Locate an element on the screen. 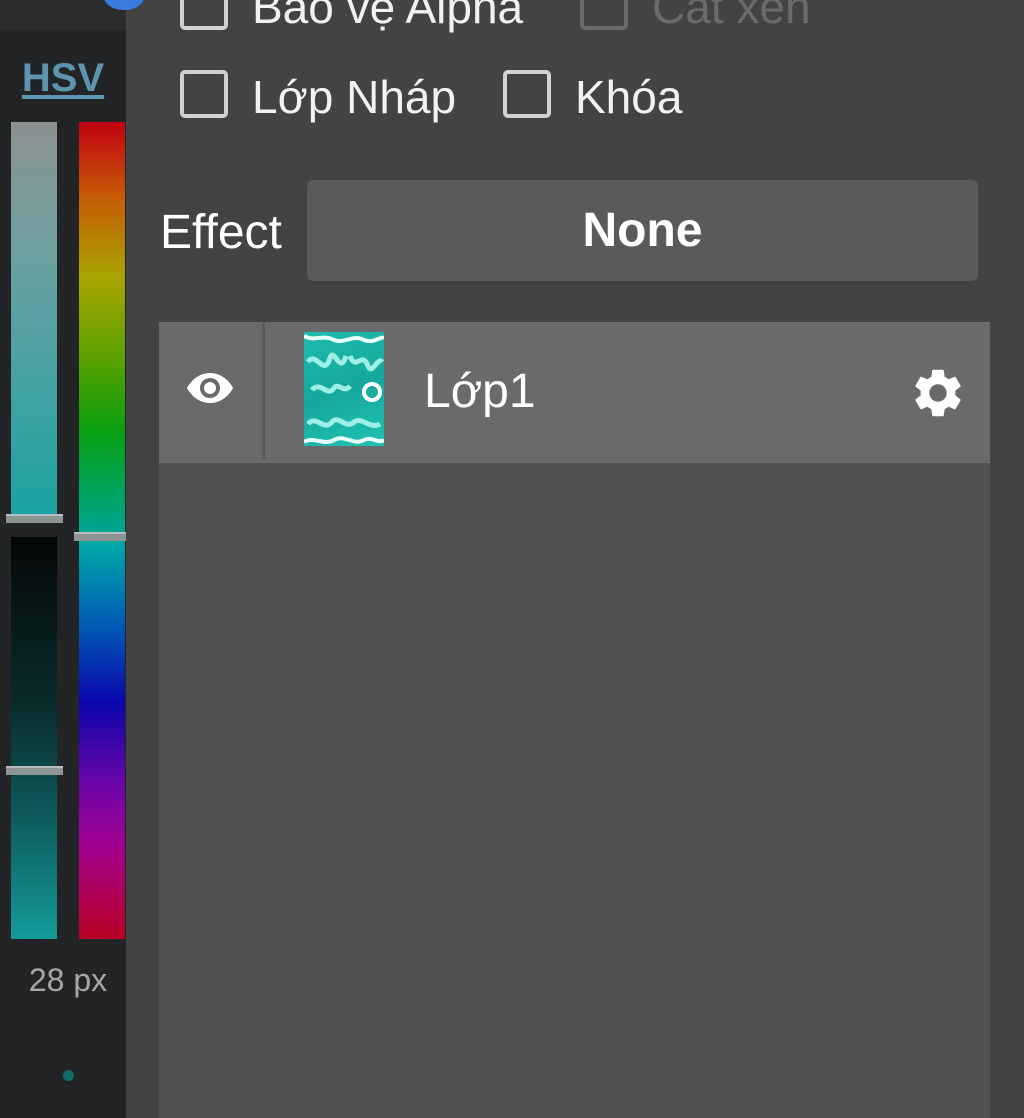 The height and width of the screenshot is (1118, 1024). layer-row-divider is located at coordinates (263, 391).